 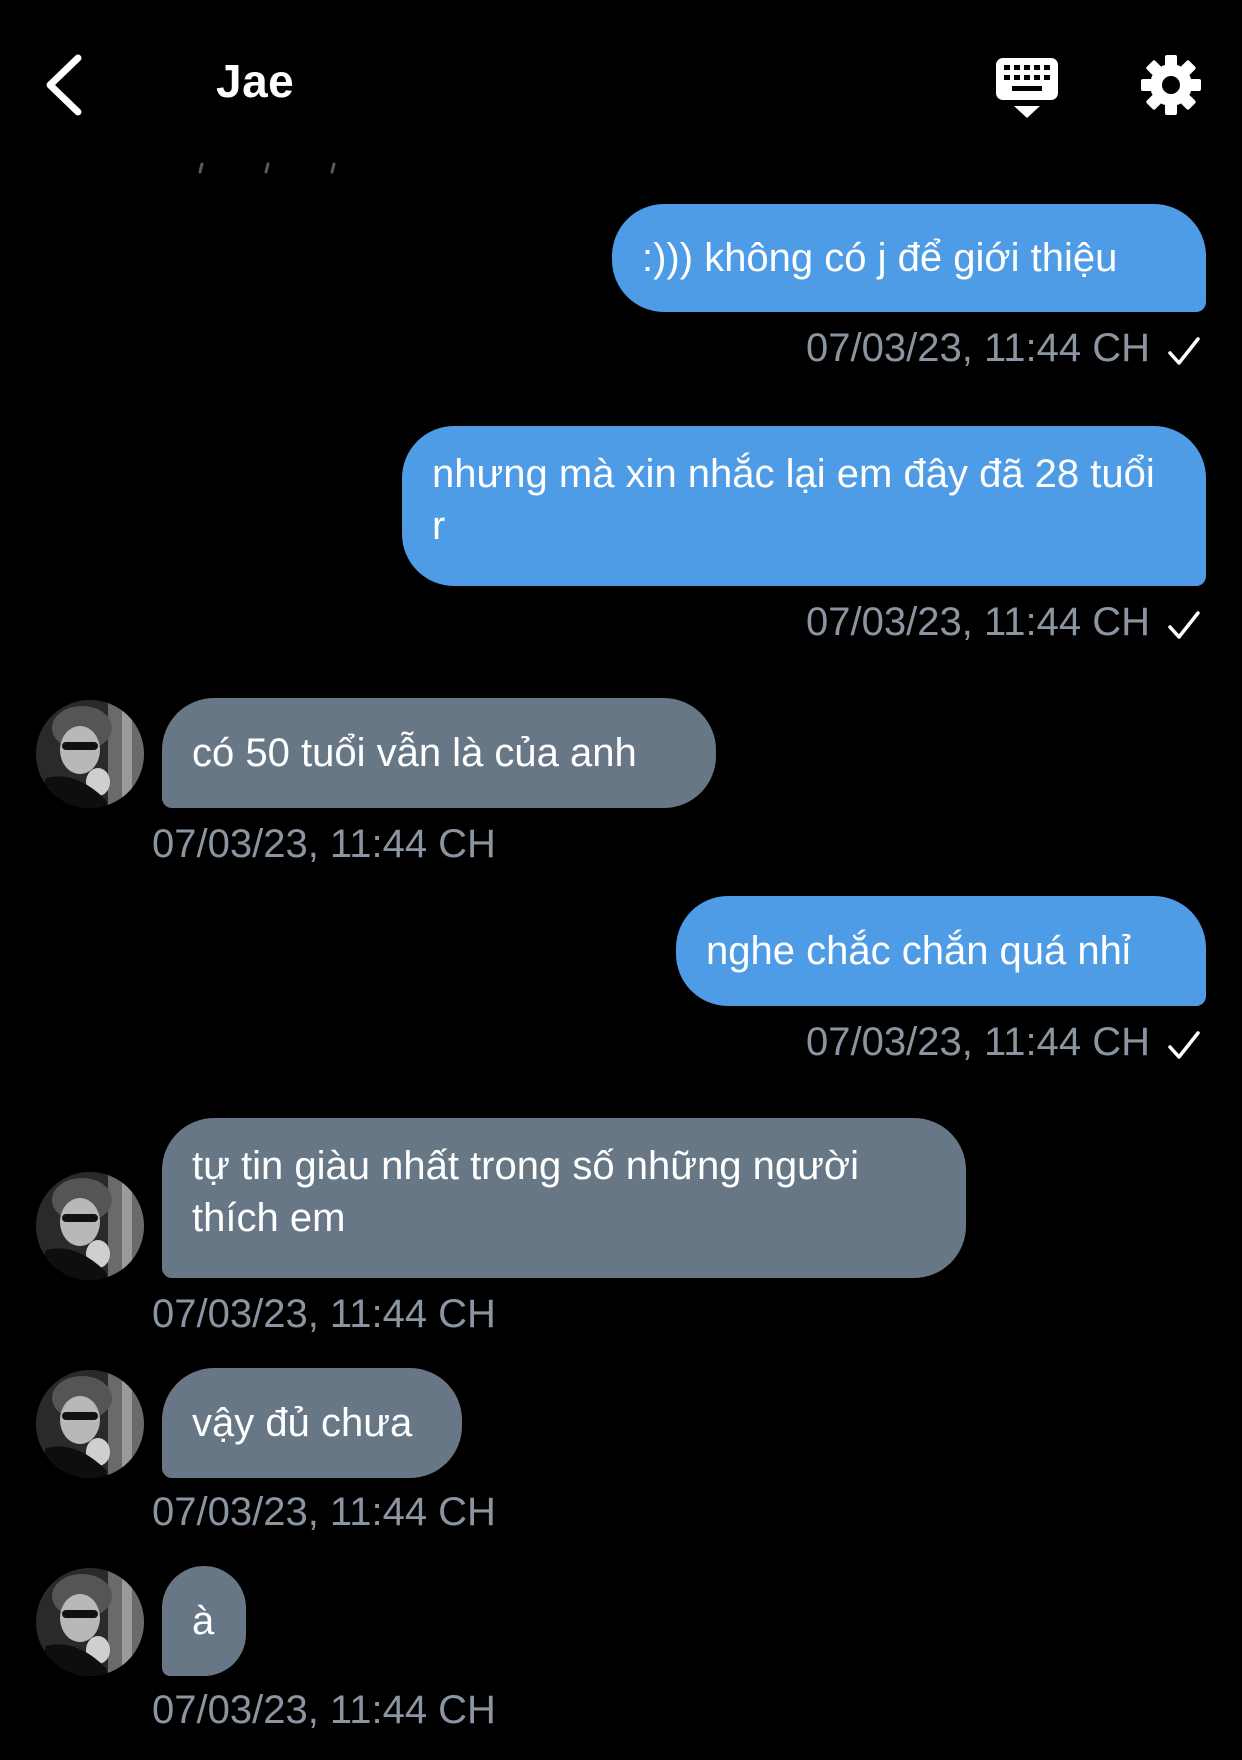 I want to click on message-text: nghe chắc chắn quá nhỉ, so click(x=918, y=951).